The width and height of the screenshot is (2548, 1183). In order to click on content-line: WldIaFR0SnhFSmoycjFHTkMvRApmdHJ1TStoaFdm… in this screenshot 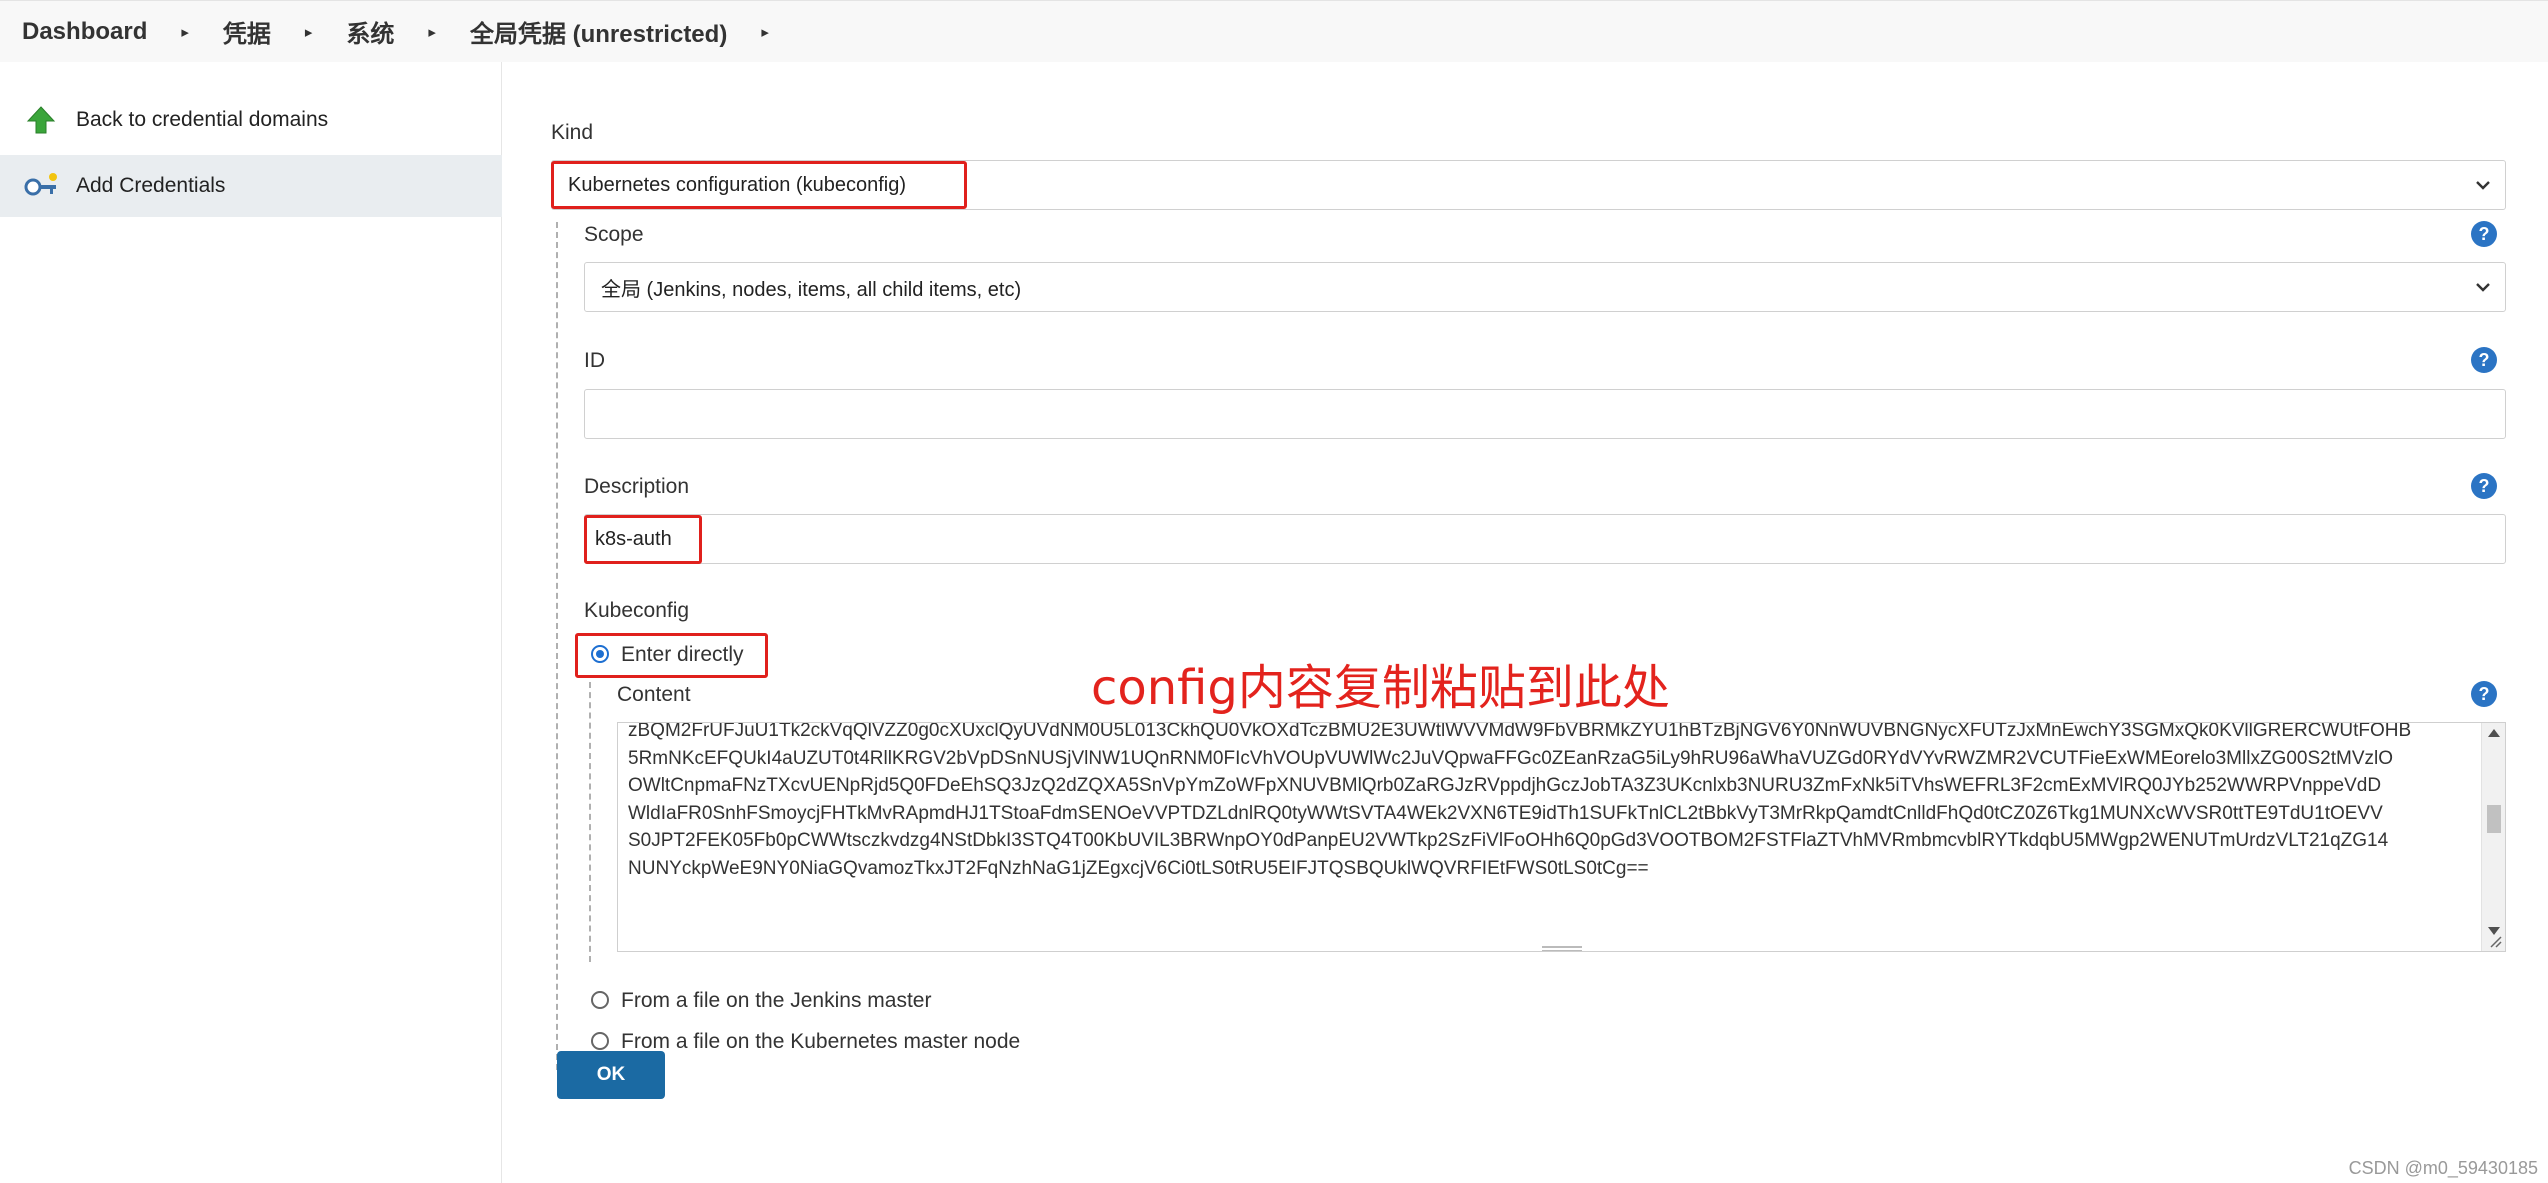, I will do `click(1505, 813)`.